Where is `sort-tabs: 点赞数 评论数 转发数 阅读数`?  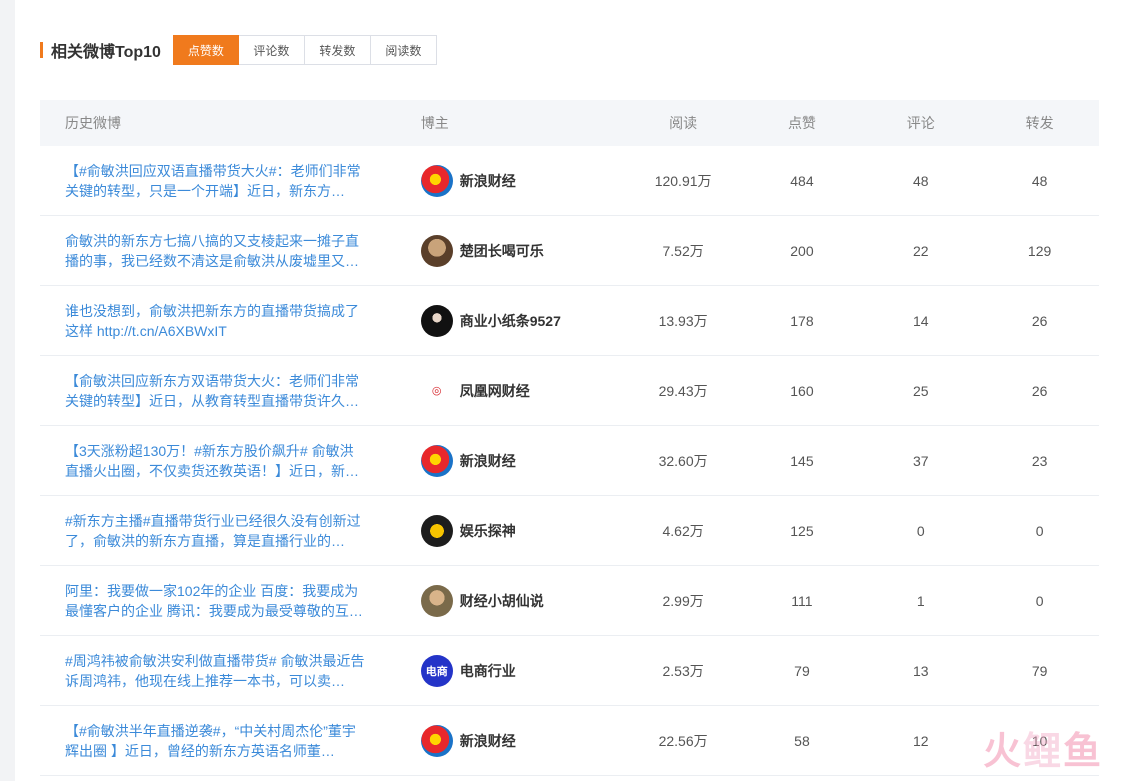
sort-tabs: 点赞数 评论数 转发数 阅读数 is located at coordinates (304, 50).